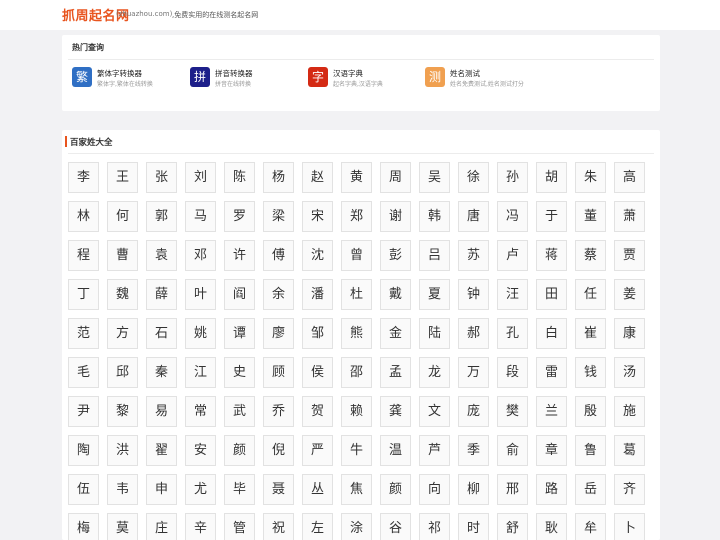 Image resolution: width=720 pixels, height=540 pixels. Describe the element at coordinates (239, 255) in the screenshot. I see `surname-link: 许` at that location.